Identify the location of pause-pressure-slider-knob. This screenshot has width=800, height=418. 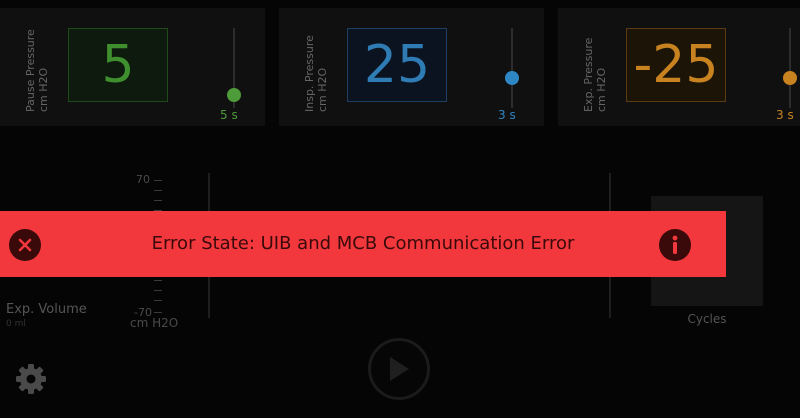
(234, 95).